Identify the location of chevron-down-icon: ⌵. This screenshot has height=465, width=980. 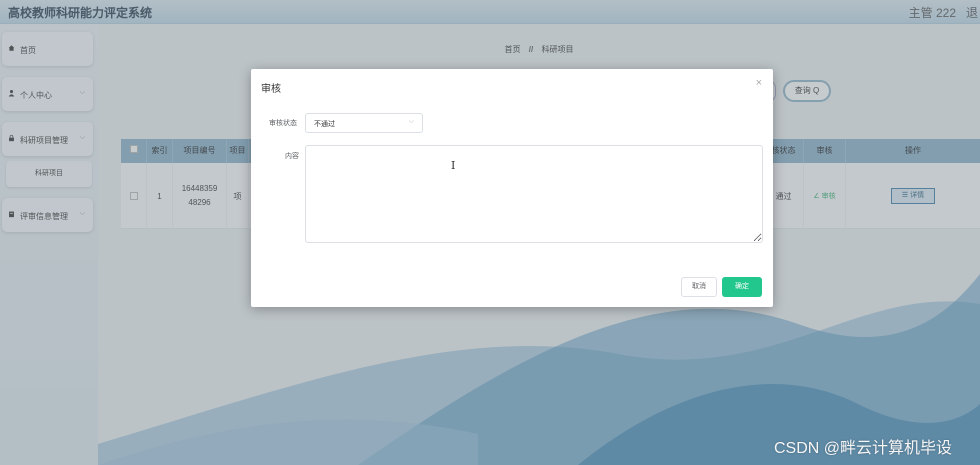
(411, 121).